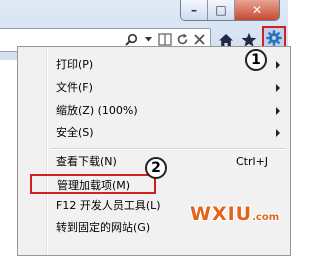 The image size is (320, 256). What do you see at coordinates (182, 39) in the screenshot?
I see `refresh-icon` at bounding box center [182, 39].